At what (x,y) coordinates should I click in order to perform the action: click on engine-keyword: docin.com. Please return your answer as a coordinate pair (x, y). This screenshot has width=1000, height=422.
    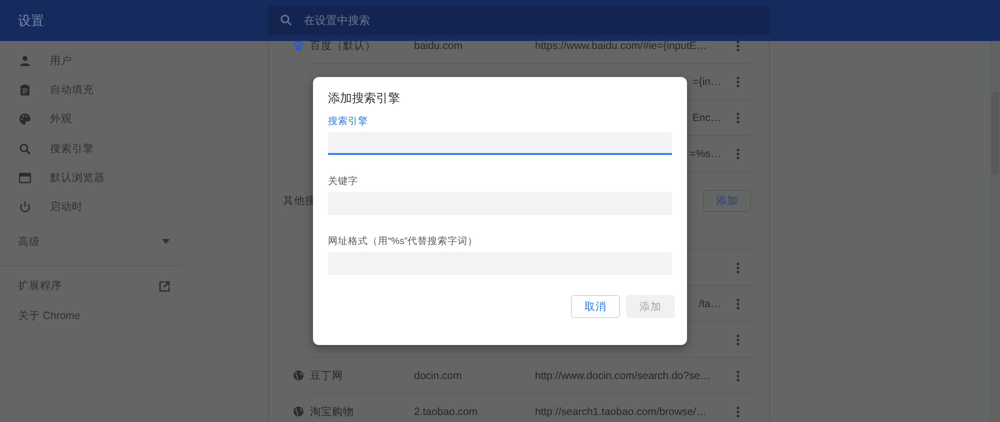
    Looking at the image, I should click on (438, 376).